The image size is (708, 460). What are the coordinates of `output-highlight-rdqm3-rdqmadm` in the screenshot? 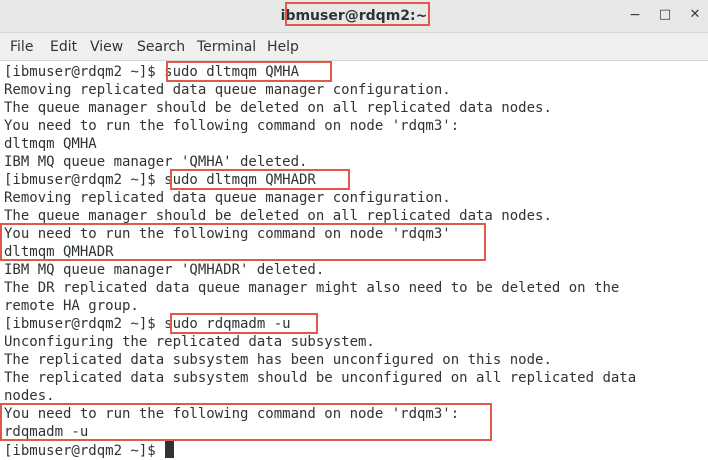 It's located at (246, 422).